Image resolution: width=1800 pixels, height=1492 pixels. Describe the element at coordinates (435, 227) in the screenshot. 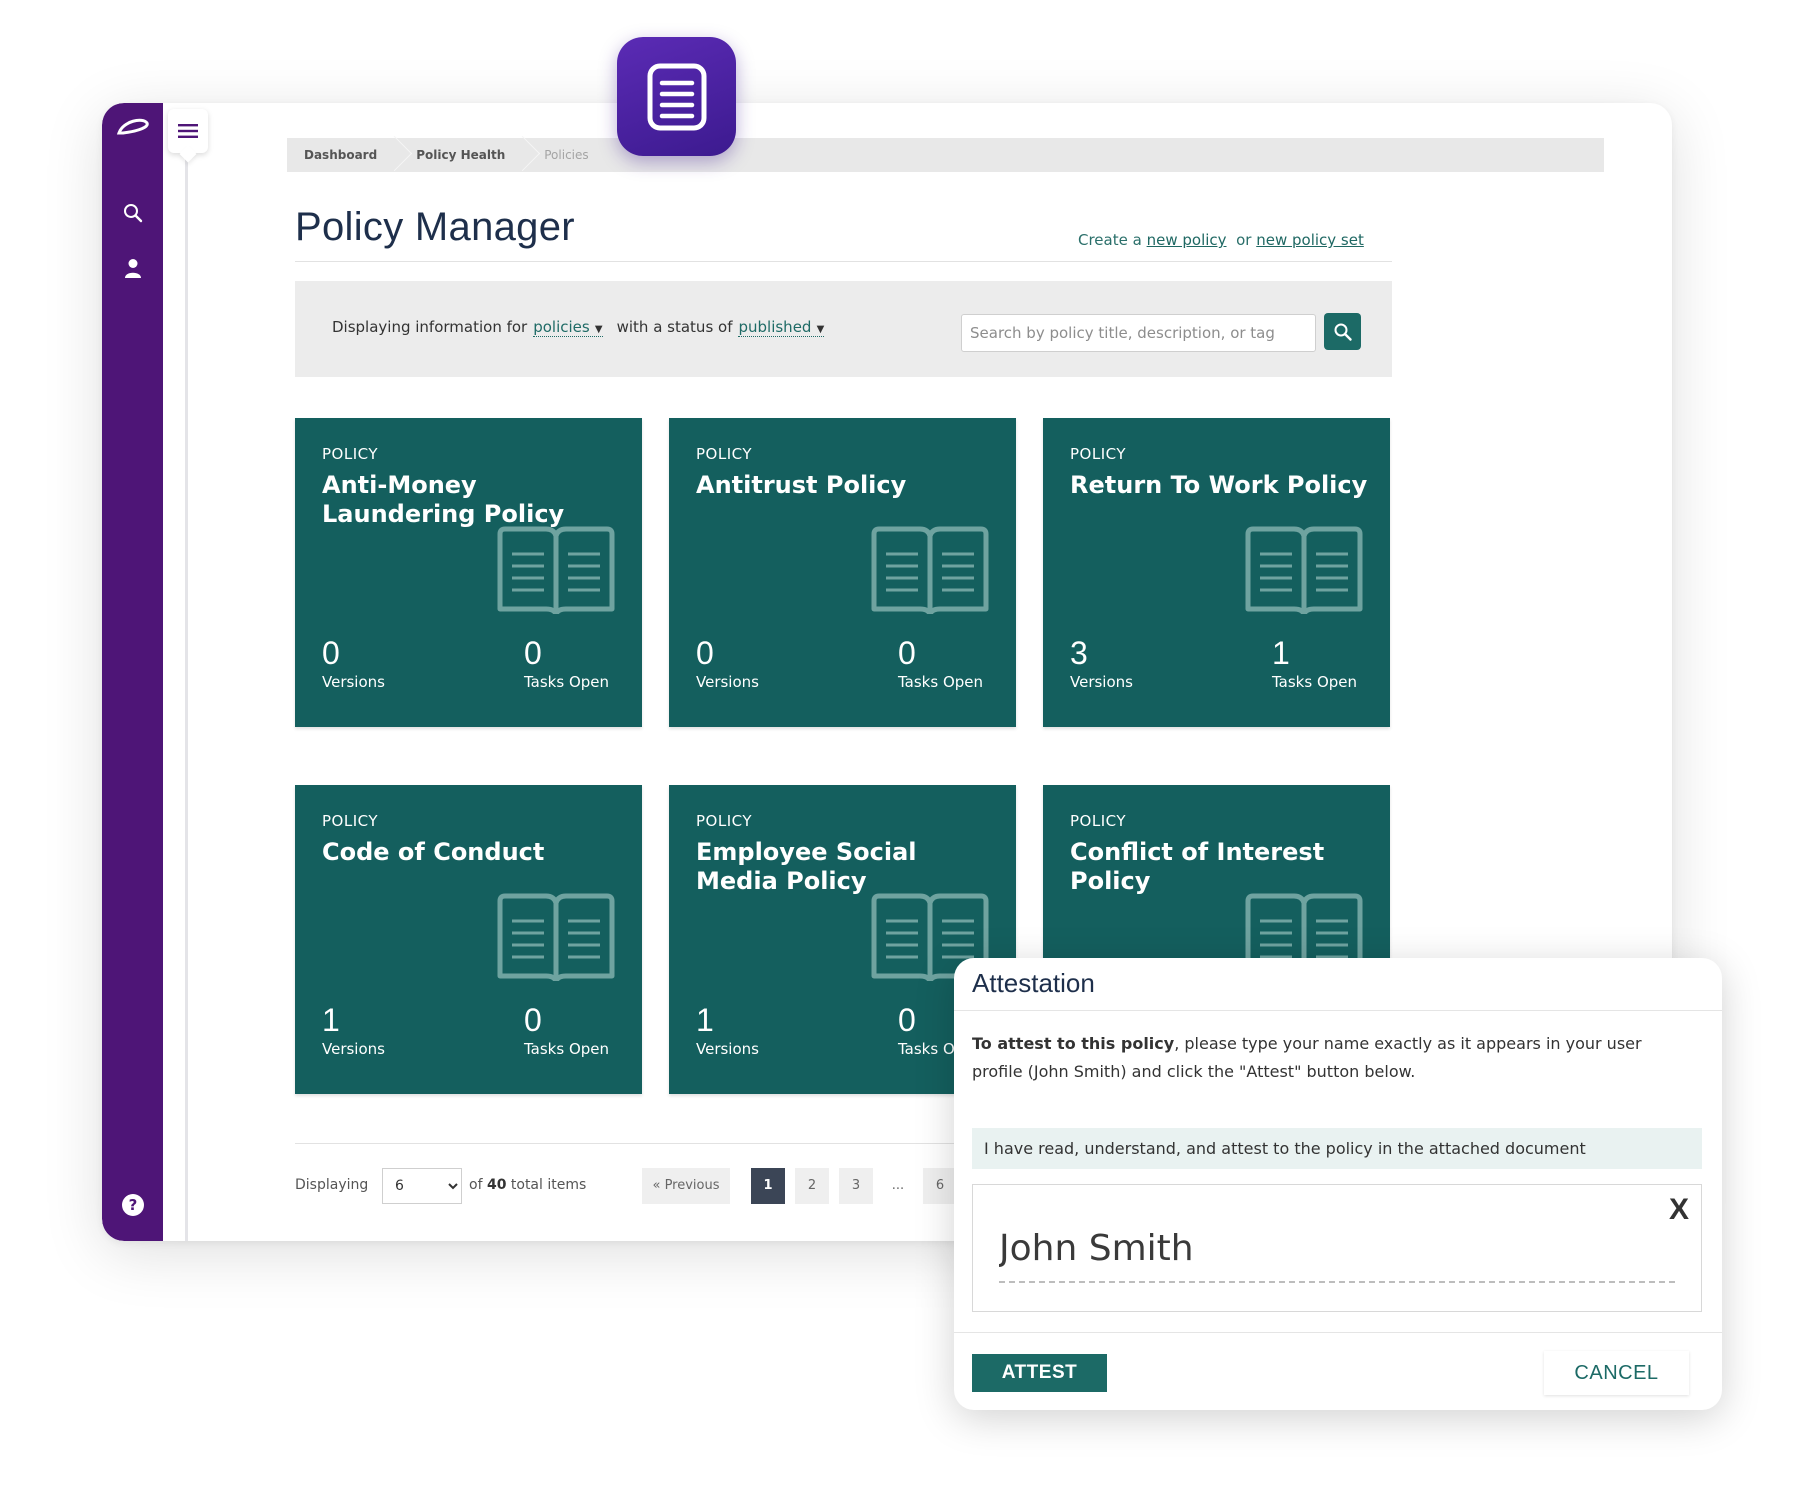

I see `page-title: Policy Manager` at that location.